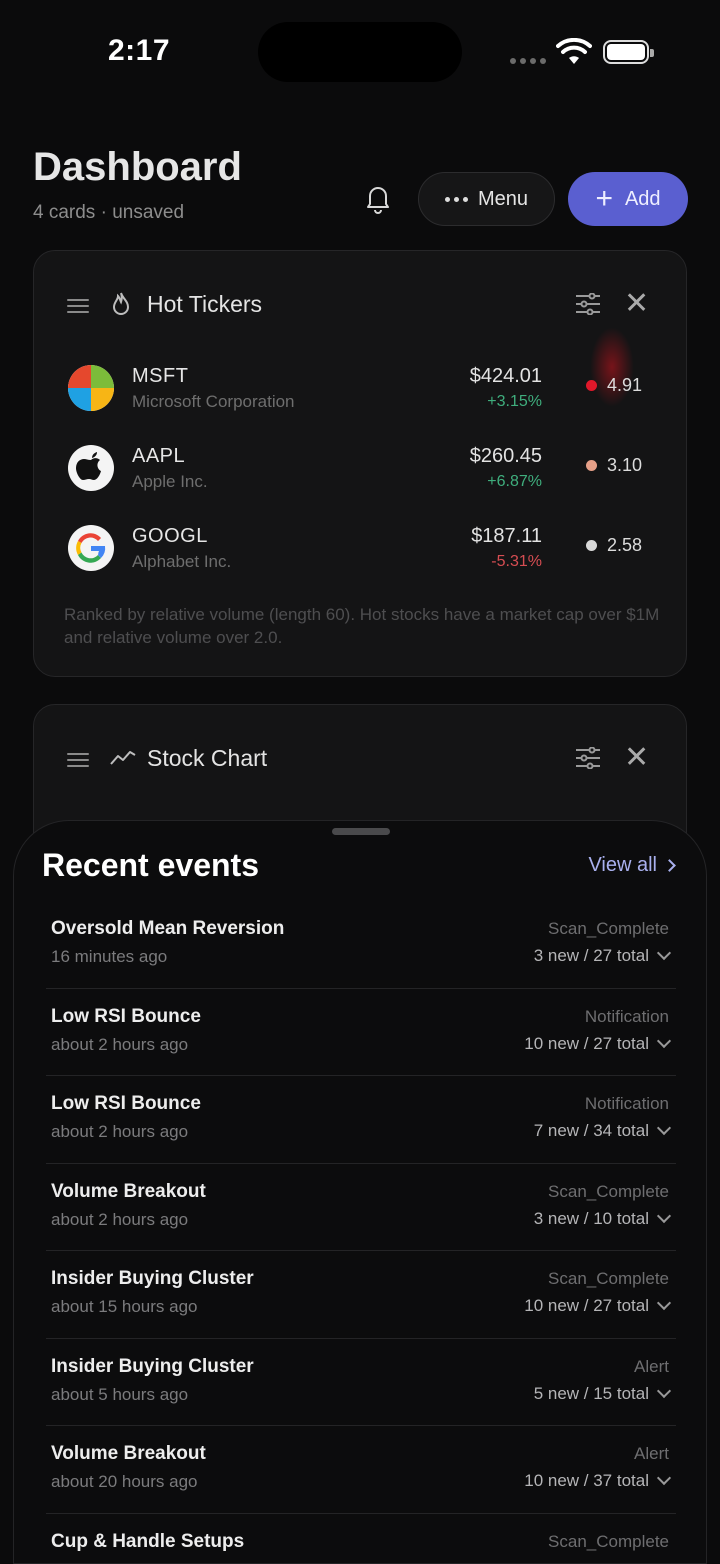  What do you see at coordinates (586, 1480) in the screenshot?
I see `event-count-label: 10 new / 37 total` at bounding box center [586, 1480].